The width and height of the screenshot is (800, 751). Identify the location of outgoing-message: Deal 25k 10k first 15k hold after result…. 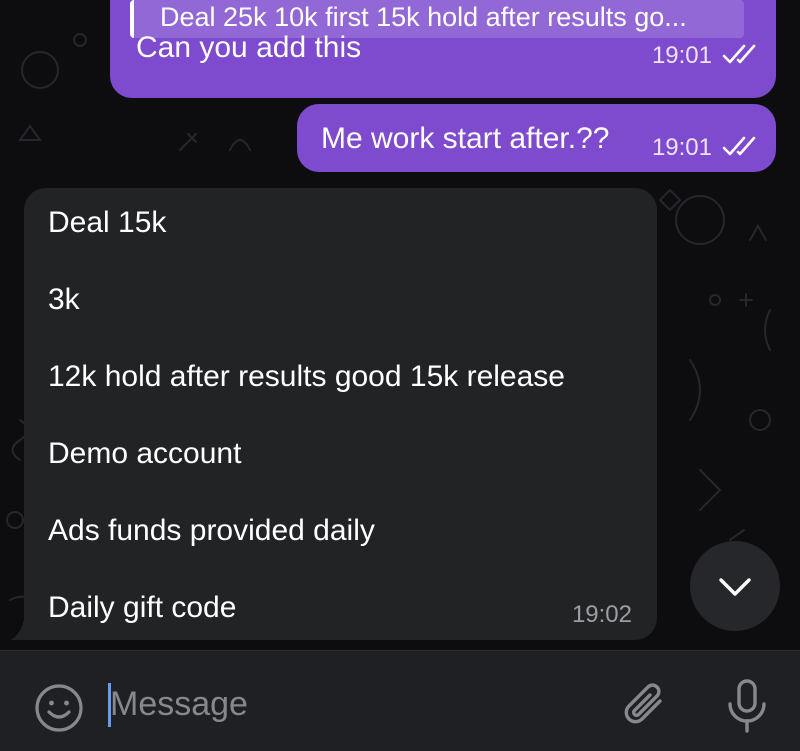
(443, 49).